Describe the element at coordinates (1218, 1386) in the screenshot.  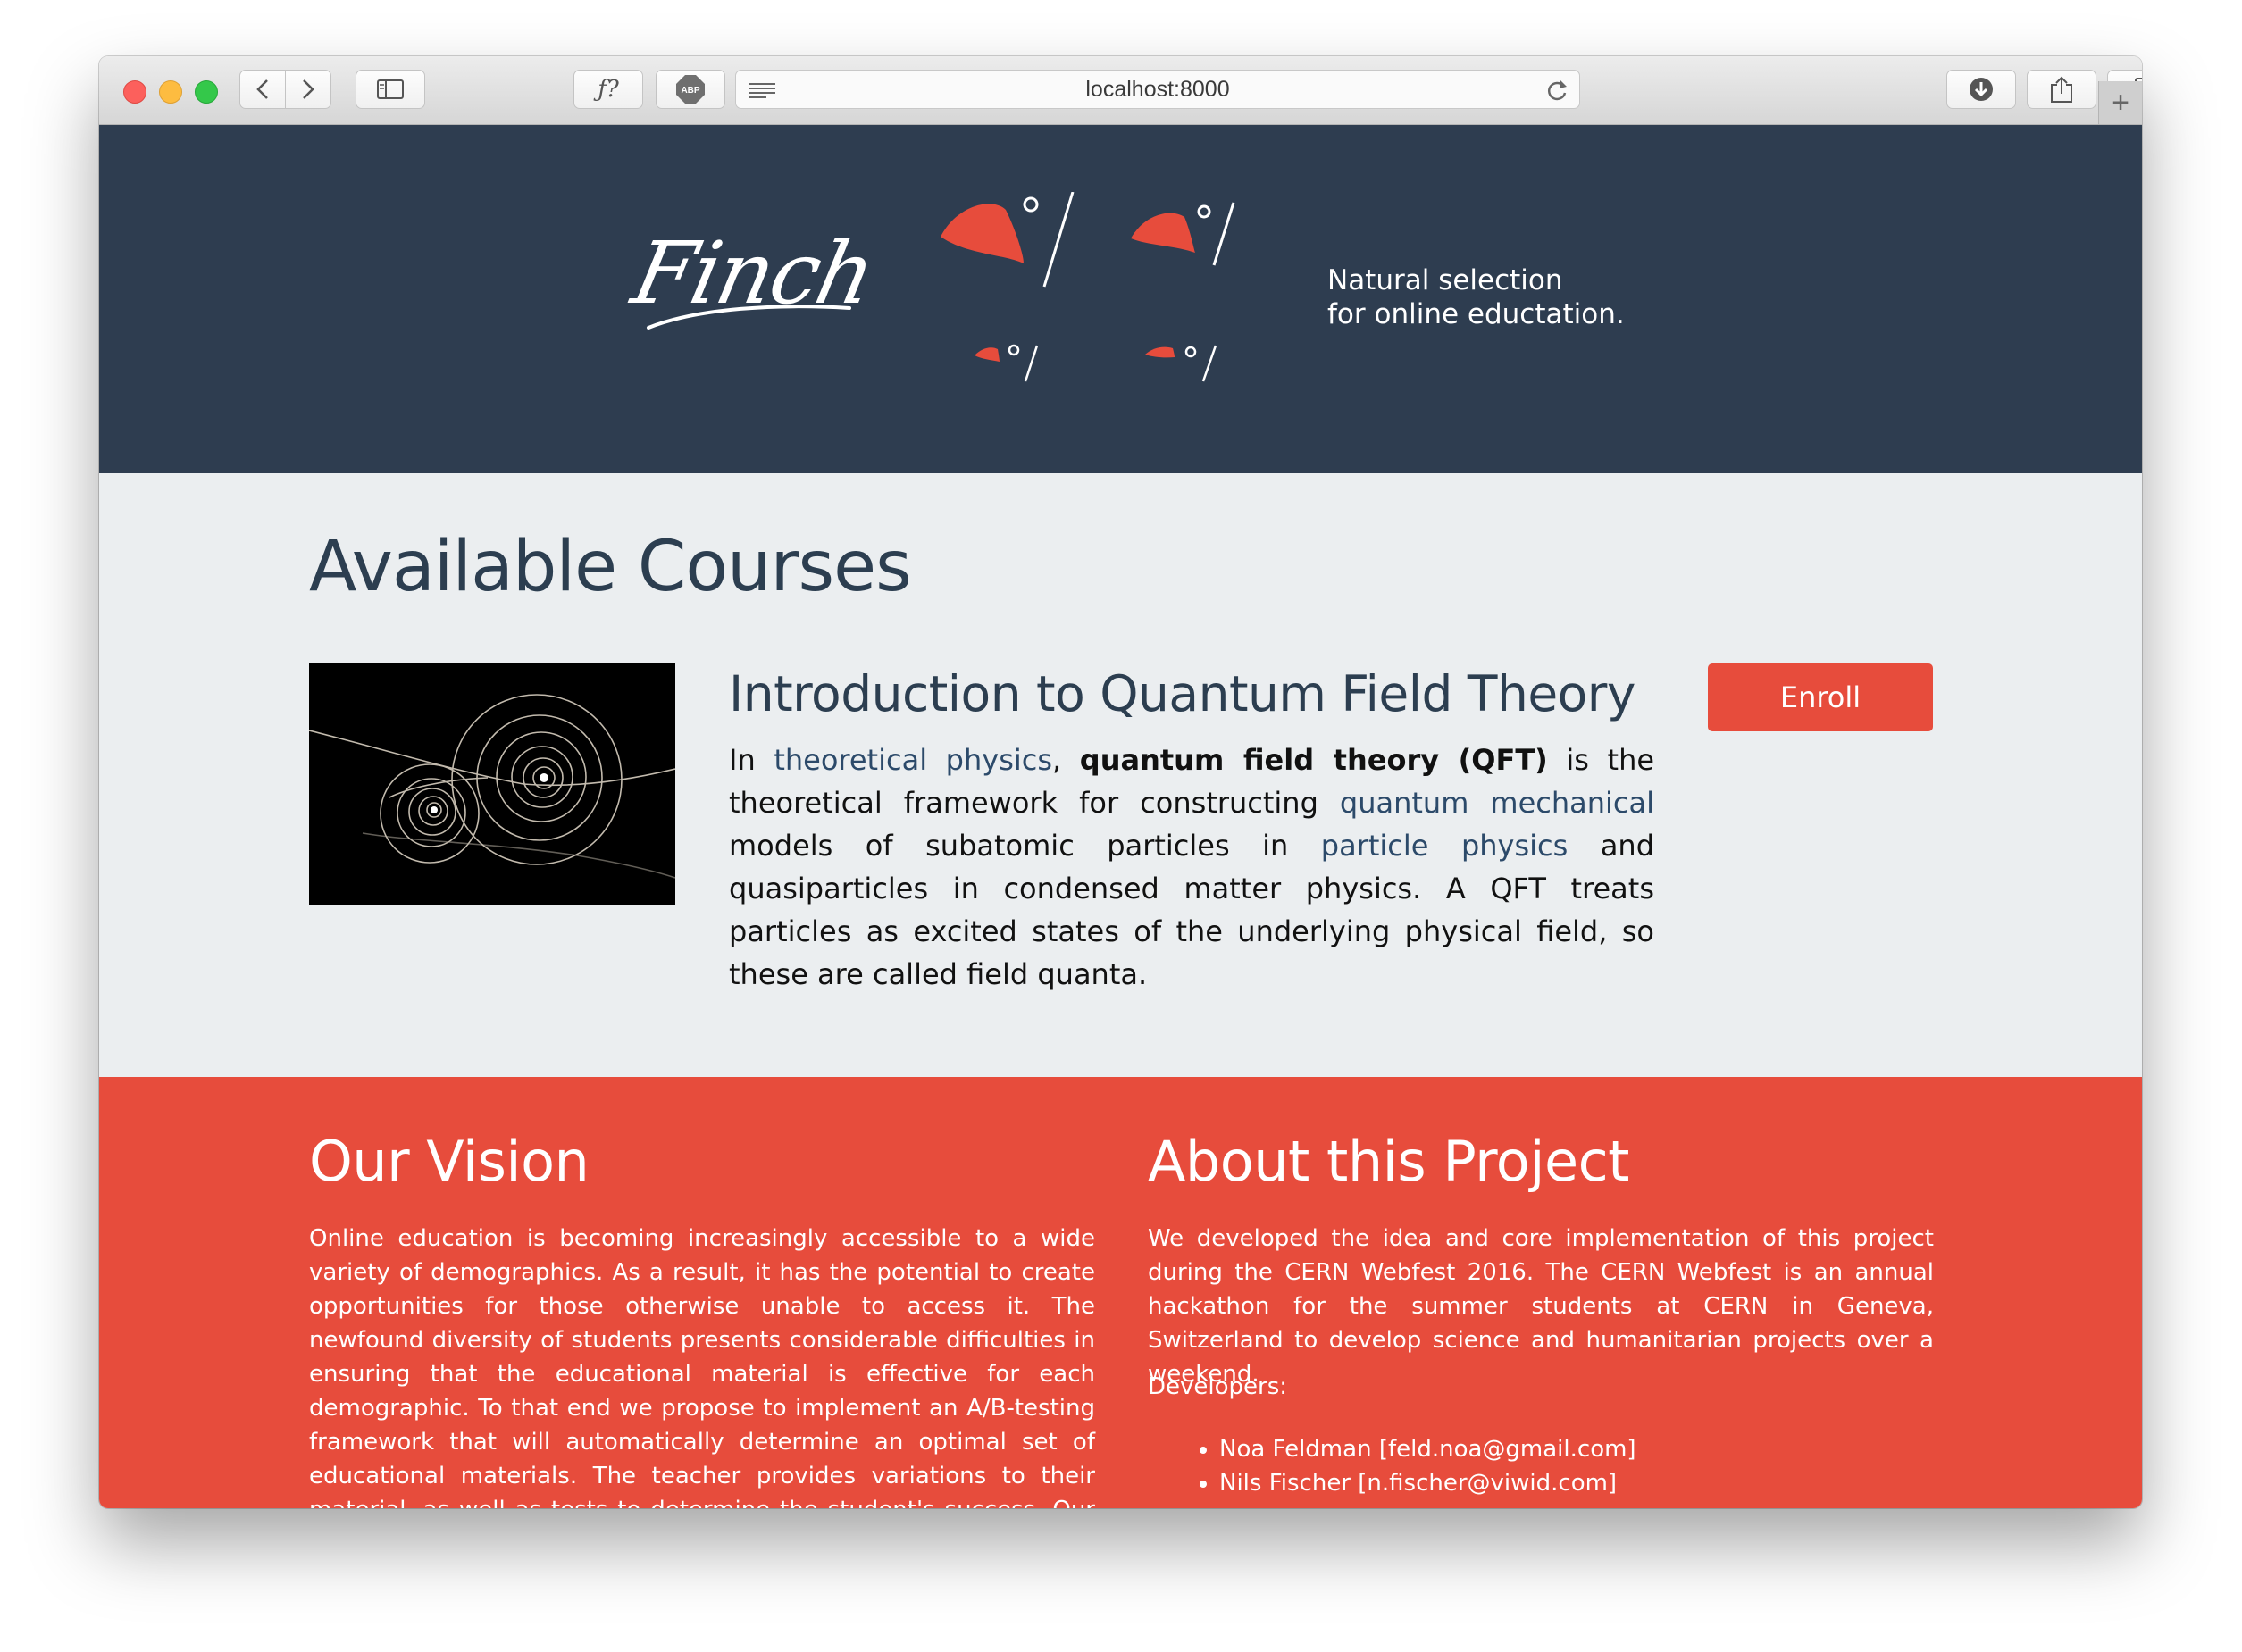
I see `developers-label: Developers:` at that location.